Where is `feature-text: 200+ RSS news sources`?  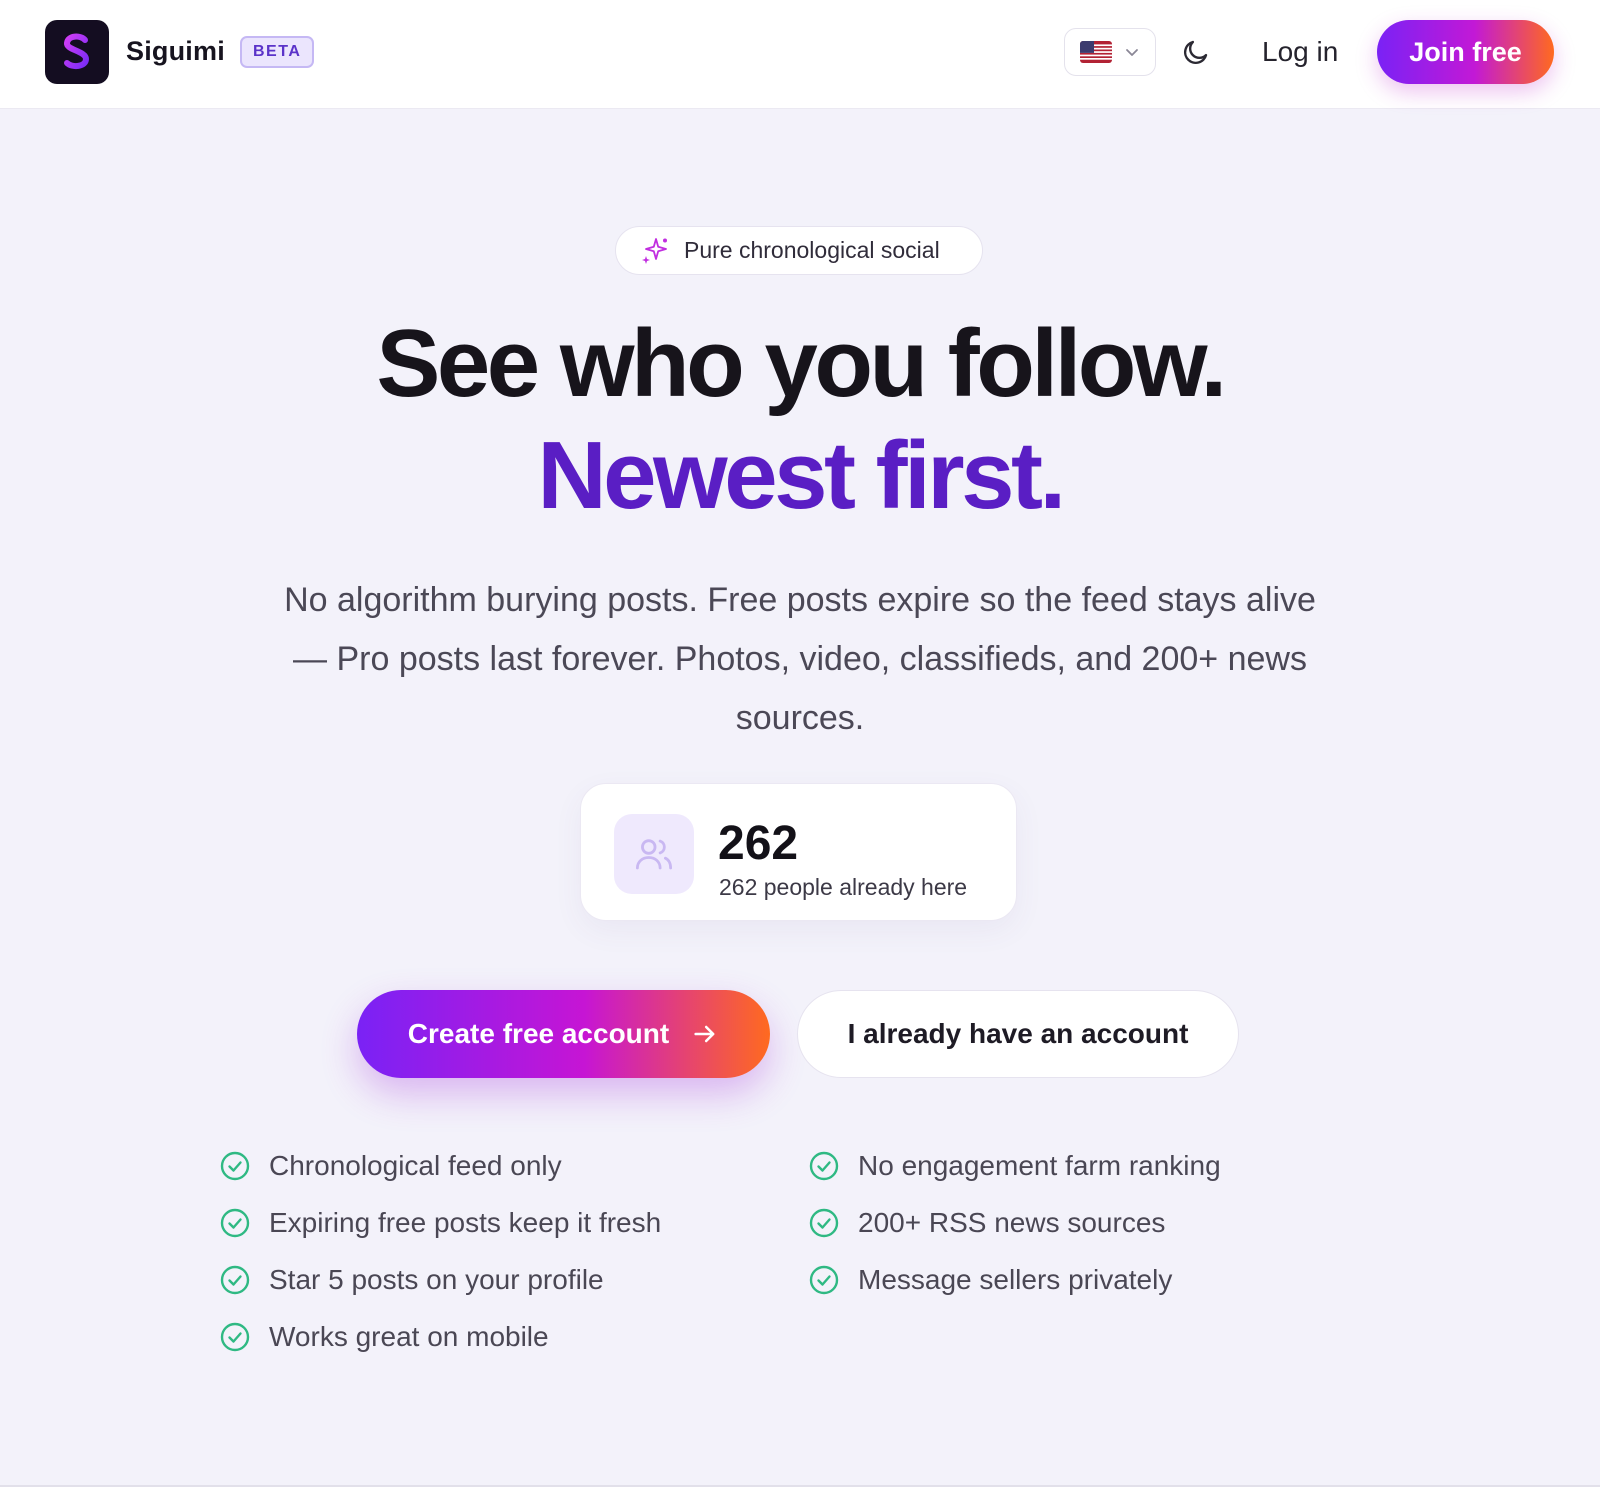
feature-text: 200+ RSS news sources is located at coordinates (1012, 1222).